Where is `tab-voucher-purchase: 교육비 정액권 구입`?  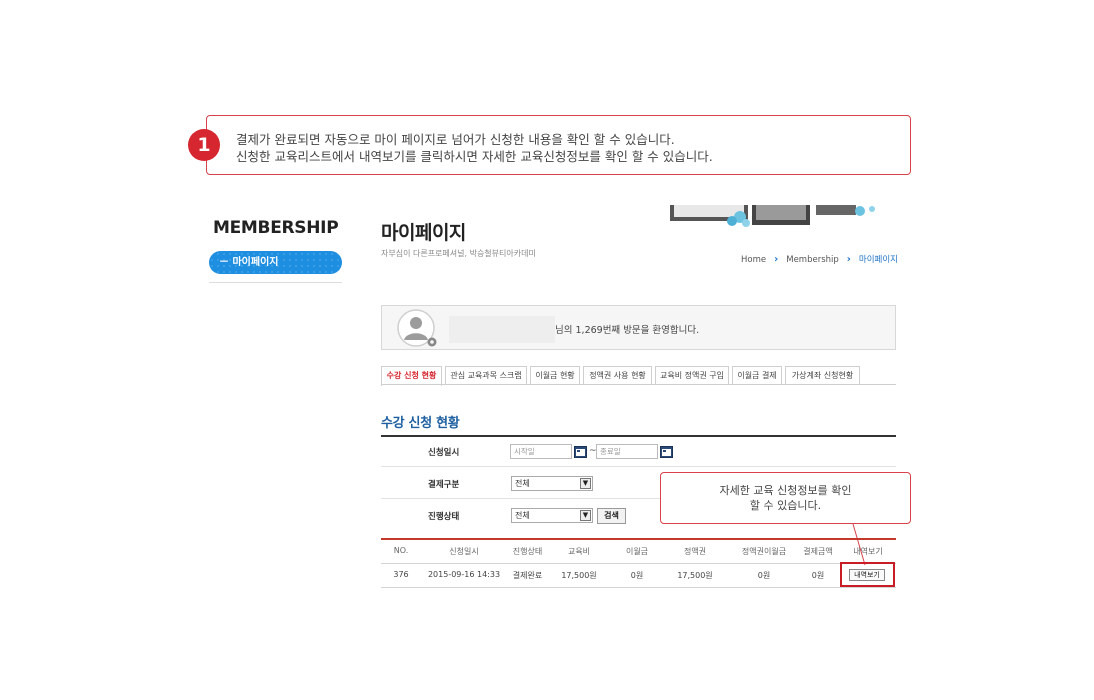
tab-voucher-purchase: 교육비 정액권 구입 is located at coordinates (692, 375).